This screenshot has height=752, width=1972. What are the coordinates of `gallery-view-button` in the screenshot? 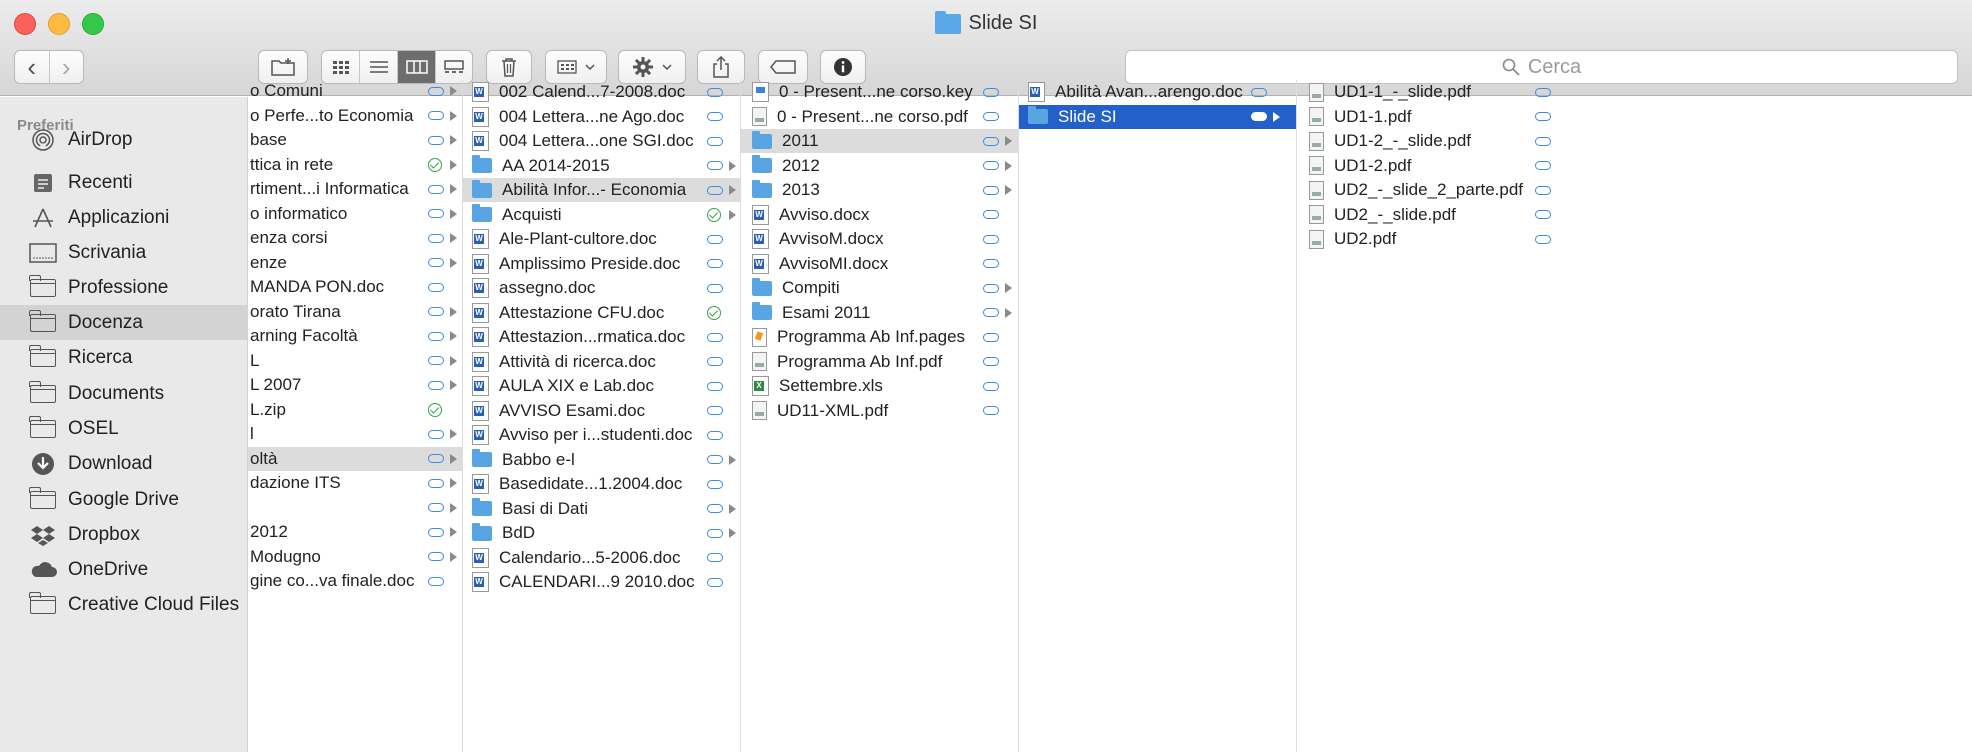 It's located at (454, 67).